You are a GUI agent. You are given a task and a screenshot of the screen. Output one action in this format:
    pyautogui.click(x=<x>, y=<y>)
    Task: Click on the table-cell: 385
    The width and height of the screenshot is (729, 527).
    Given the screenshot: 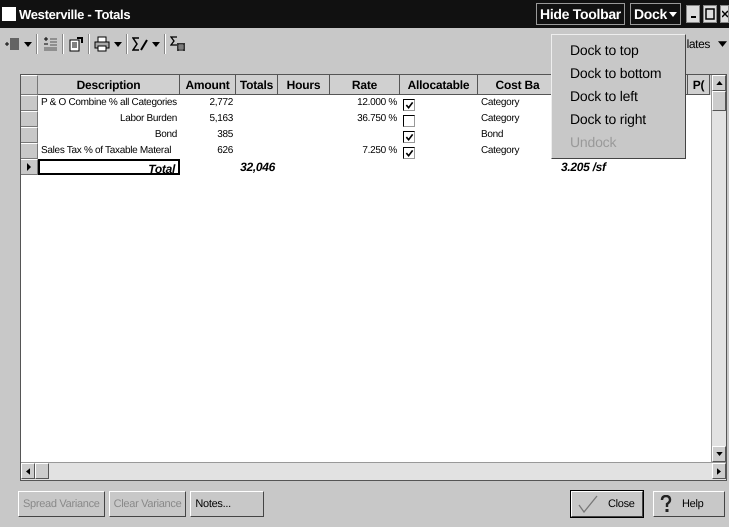 What is the action you would take?
    pyautogui.click(x=225, y=134)
    